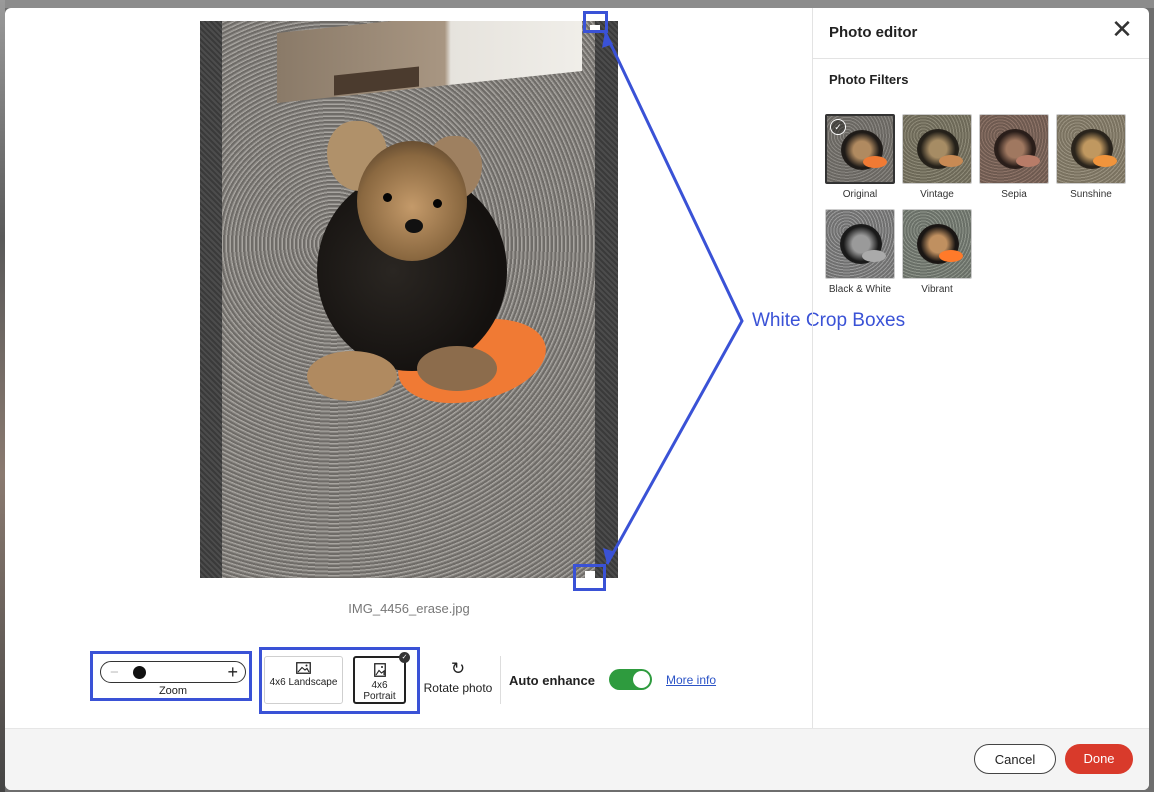 This screenshot has height=792, width=1154. What do you see at coordinates (114, 672) in the screenshot?
I see `zoom-out-button: −` at bounding box center [114, 672].